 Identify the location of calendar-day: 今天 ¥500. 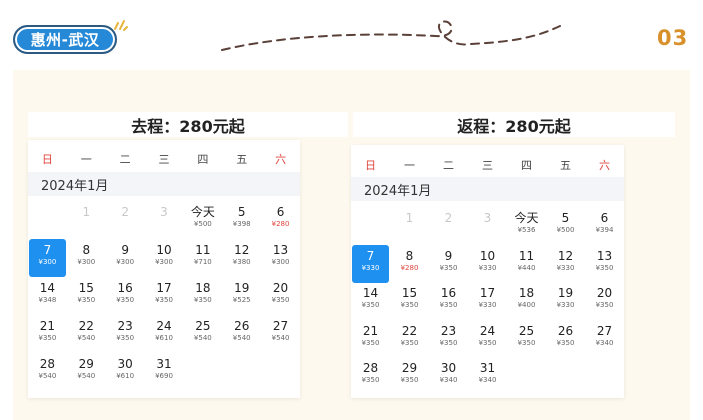
(202, 220).